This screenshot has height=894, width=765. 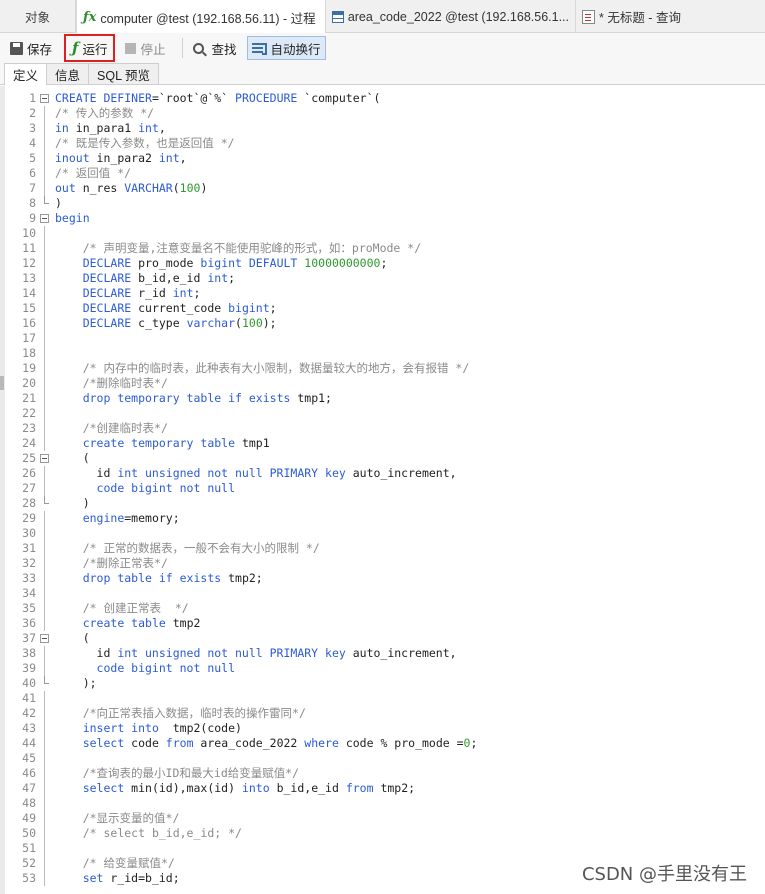 What do you see at coordinates (342, 263) in the screenshot?
I see `sql-number: 10000000000` at bounding box center [342, 263].